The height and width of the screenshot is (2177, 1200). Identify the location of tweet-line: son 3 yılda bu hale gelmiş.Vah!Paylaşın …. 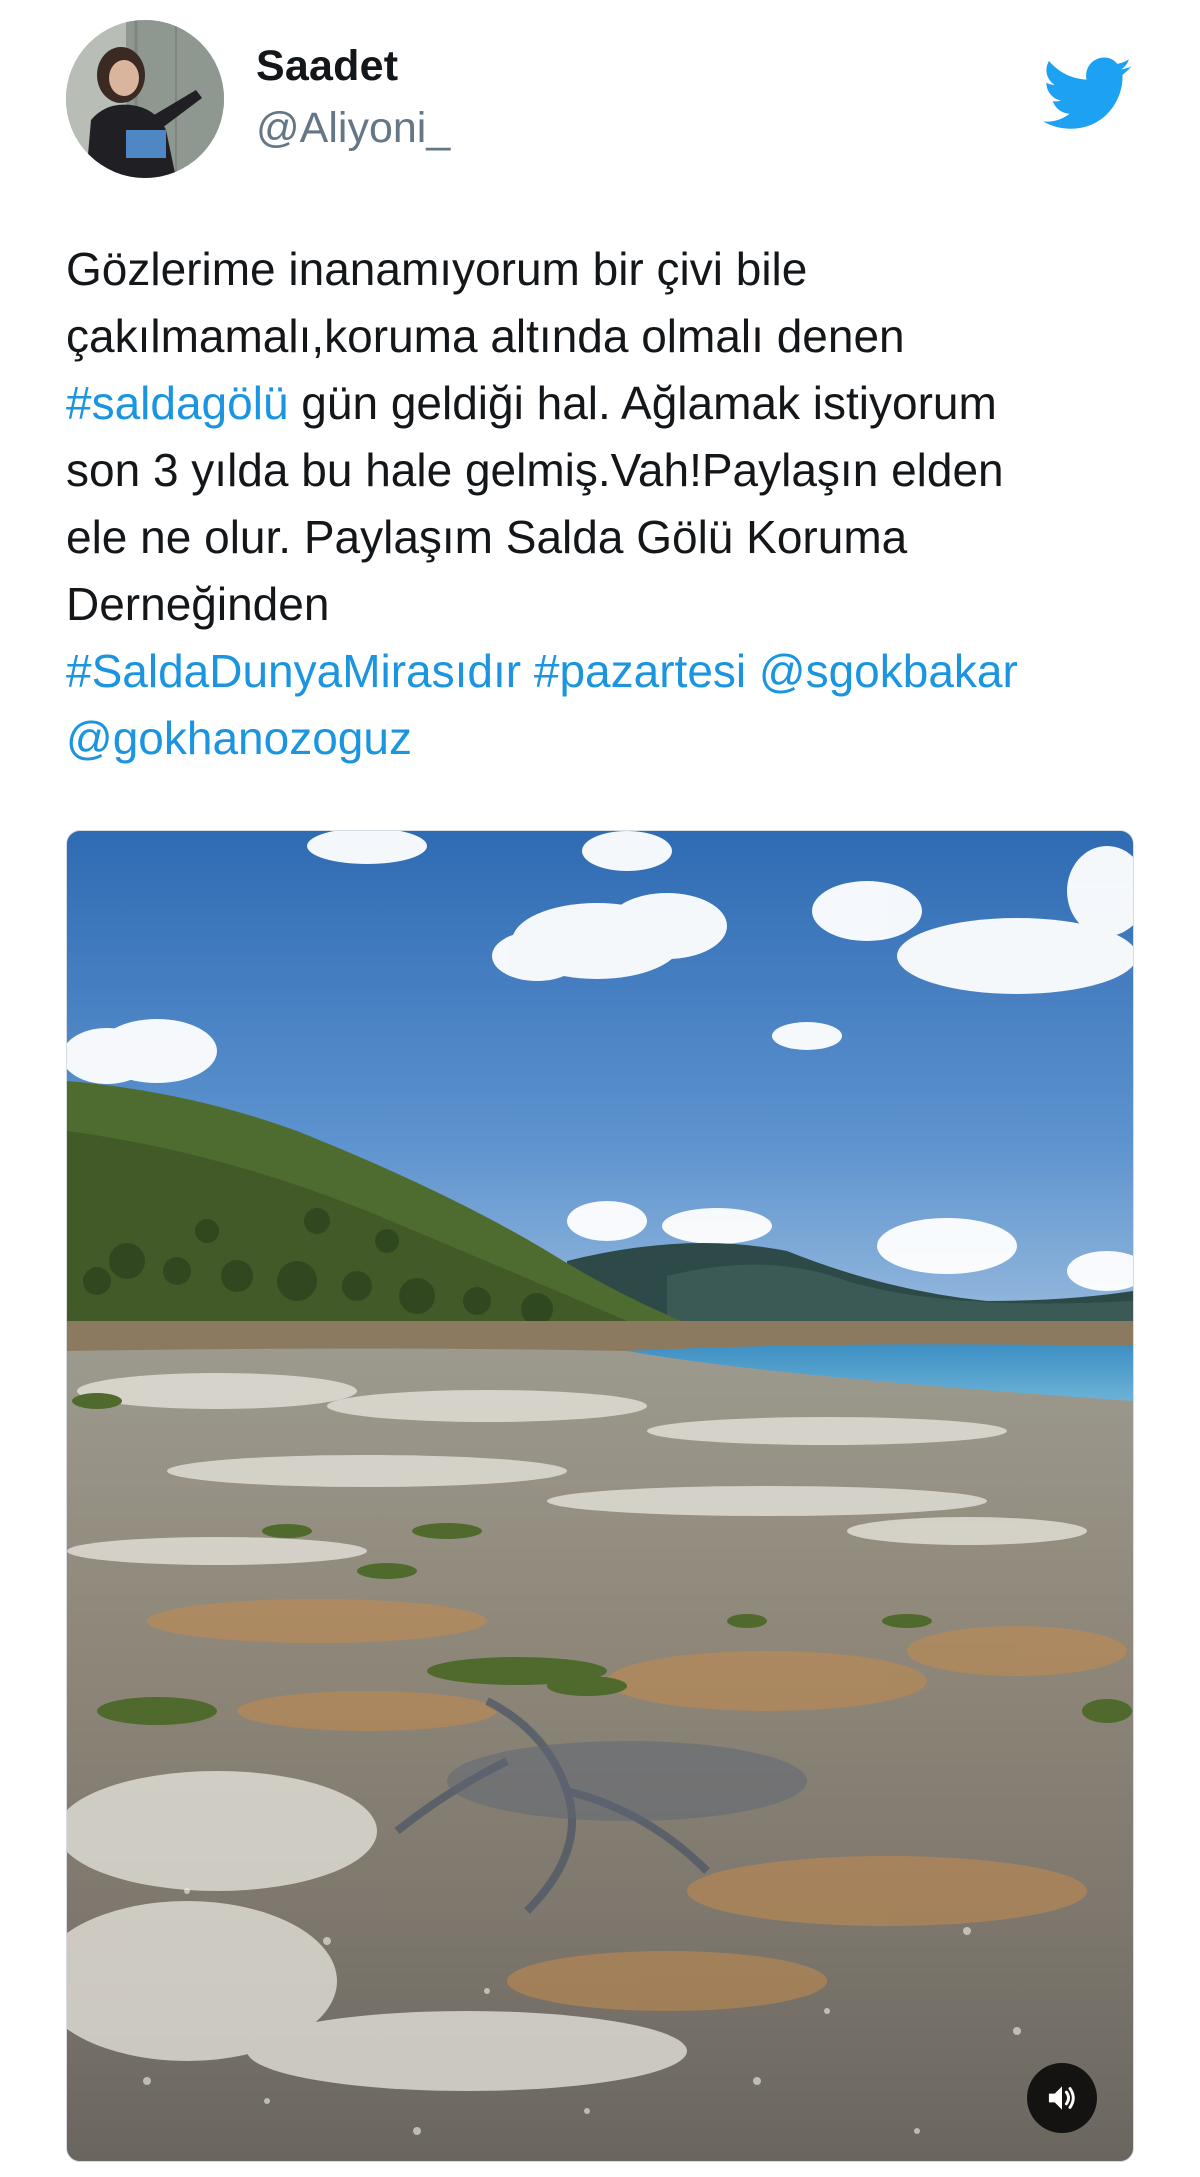
(606, 470).